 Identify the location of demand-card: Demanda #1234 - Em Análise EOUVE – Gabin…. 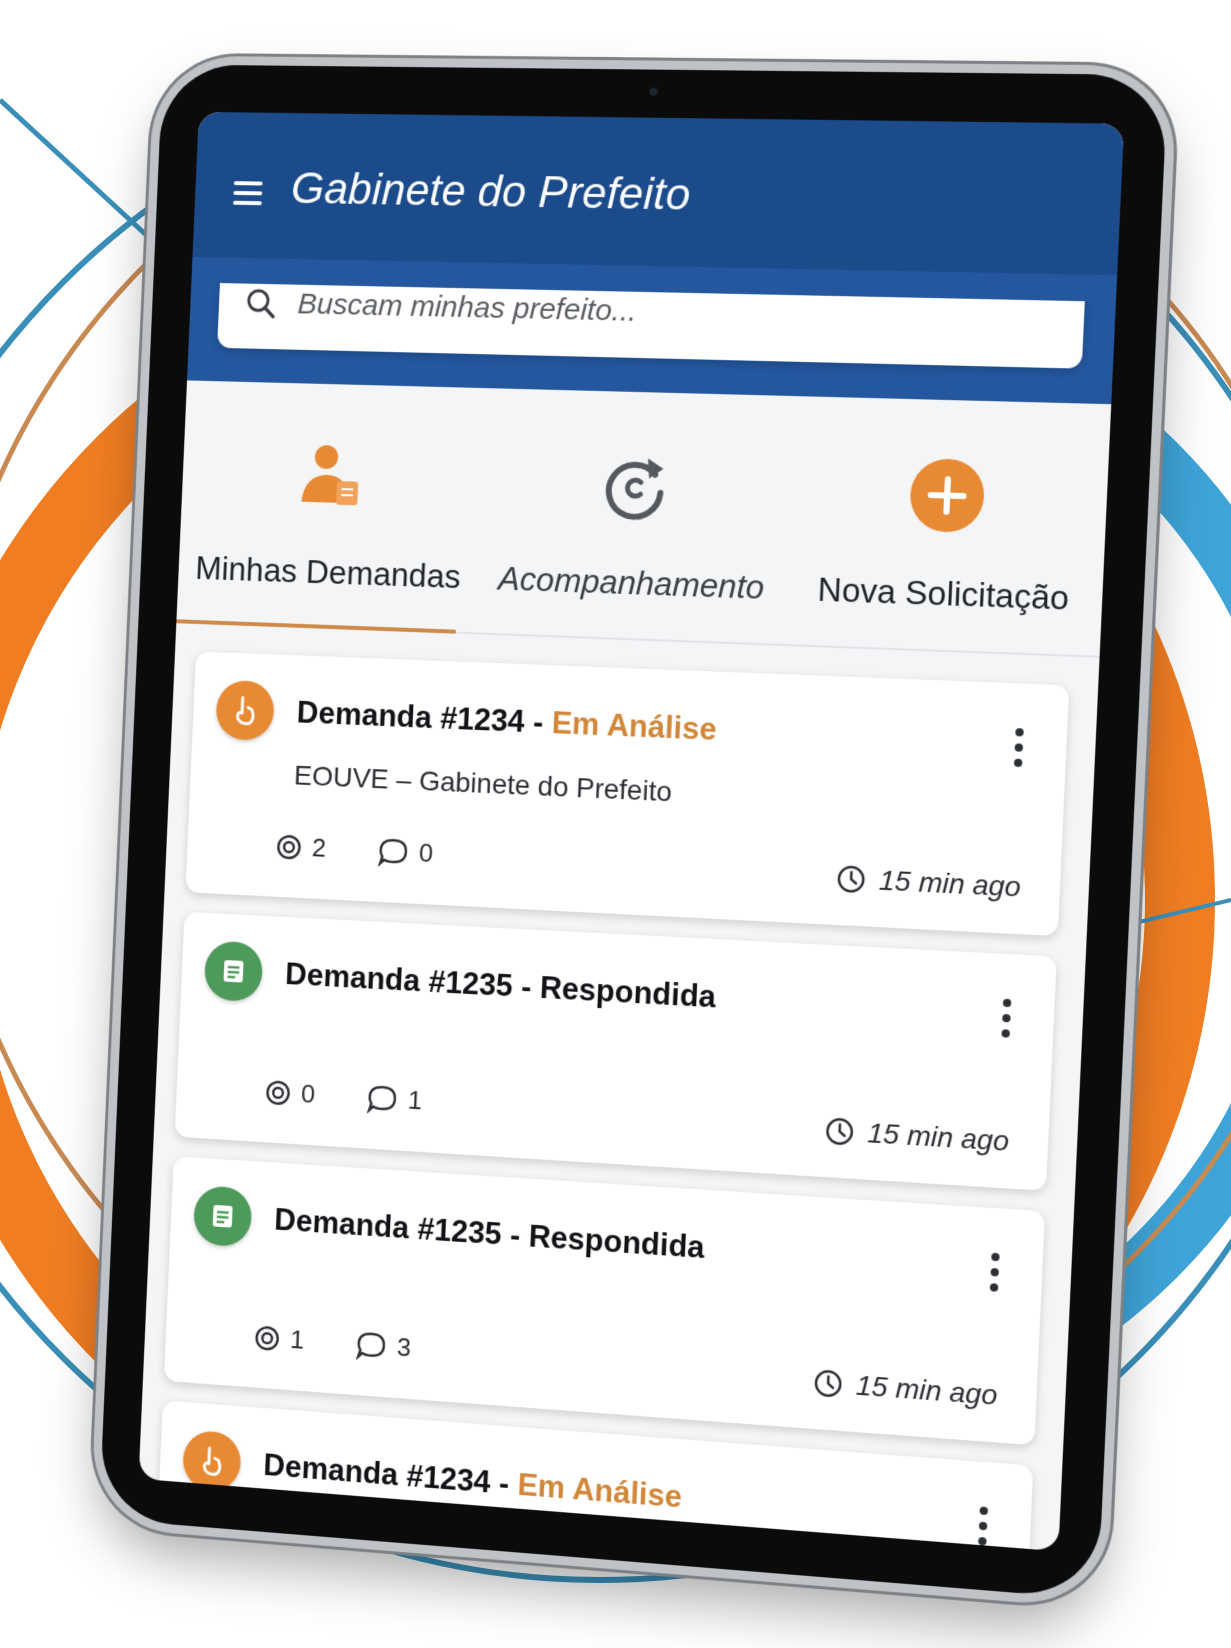
(627, 794).